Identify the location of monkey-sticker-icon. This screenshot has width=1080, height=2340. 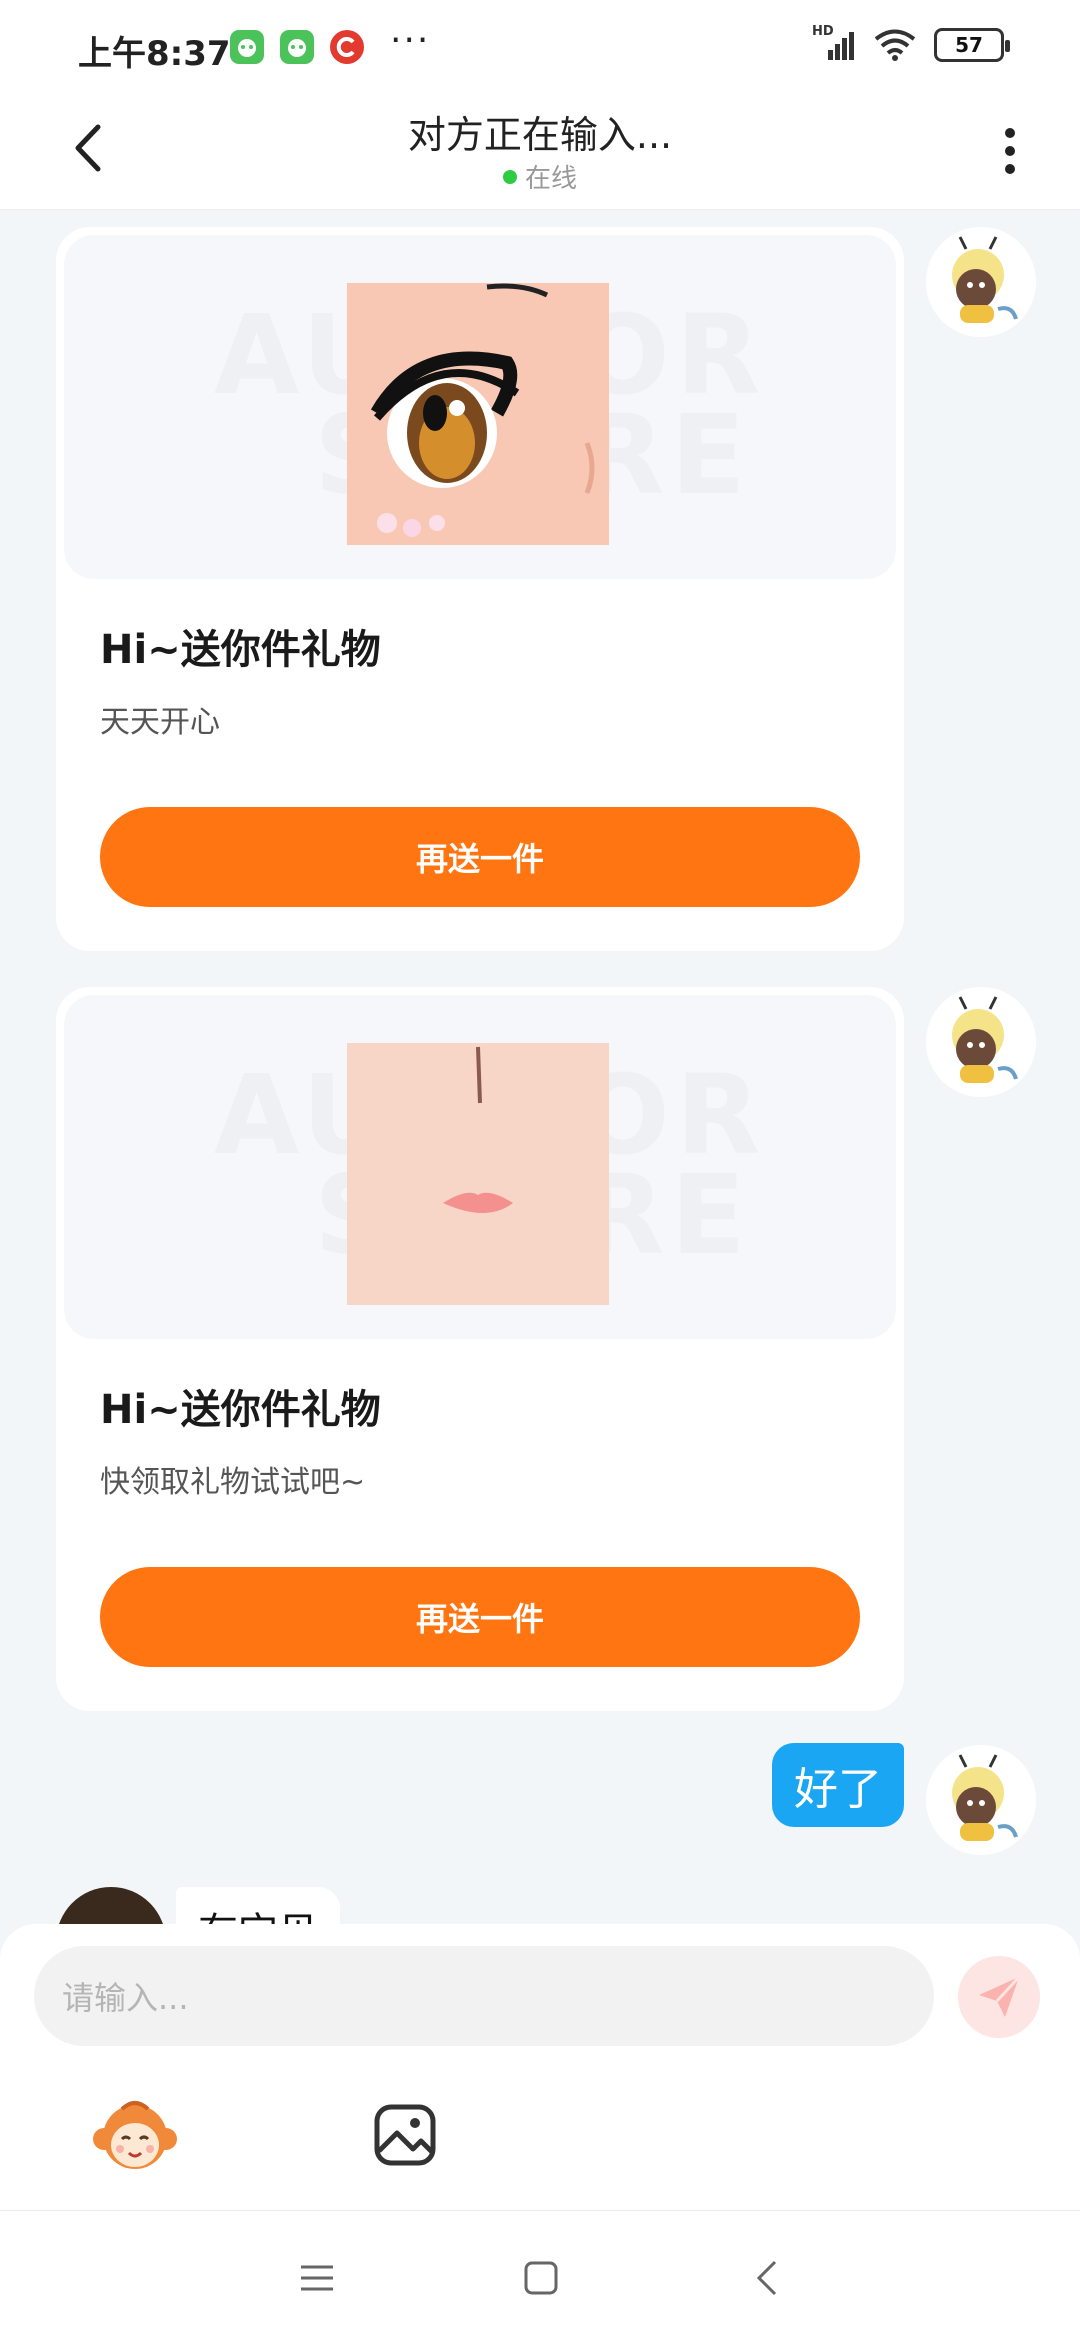
(135, 2135).